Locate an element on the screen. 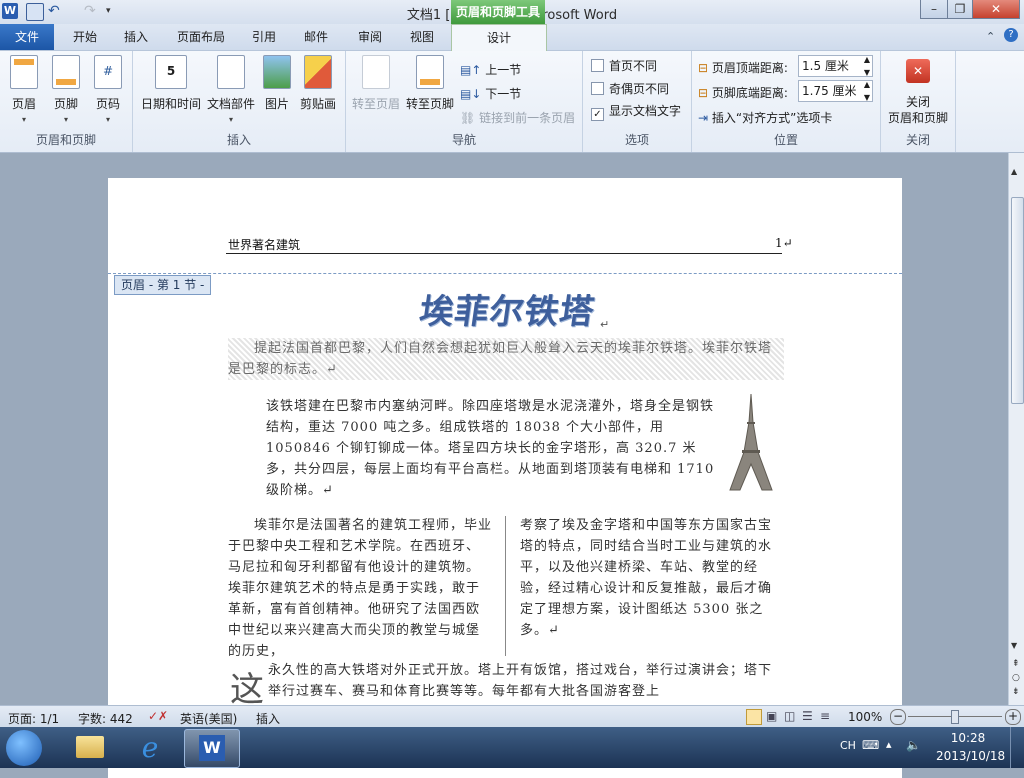 This screenshot has width=1024, height=778. tab-mailings: 邮件 is located at coordinates (316, 37).